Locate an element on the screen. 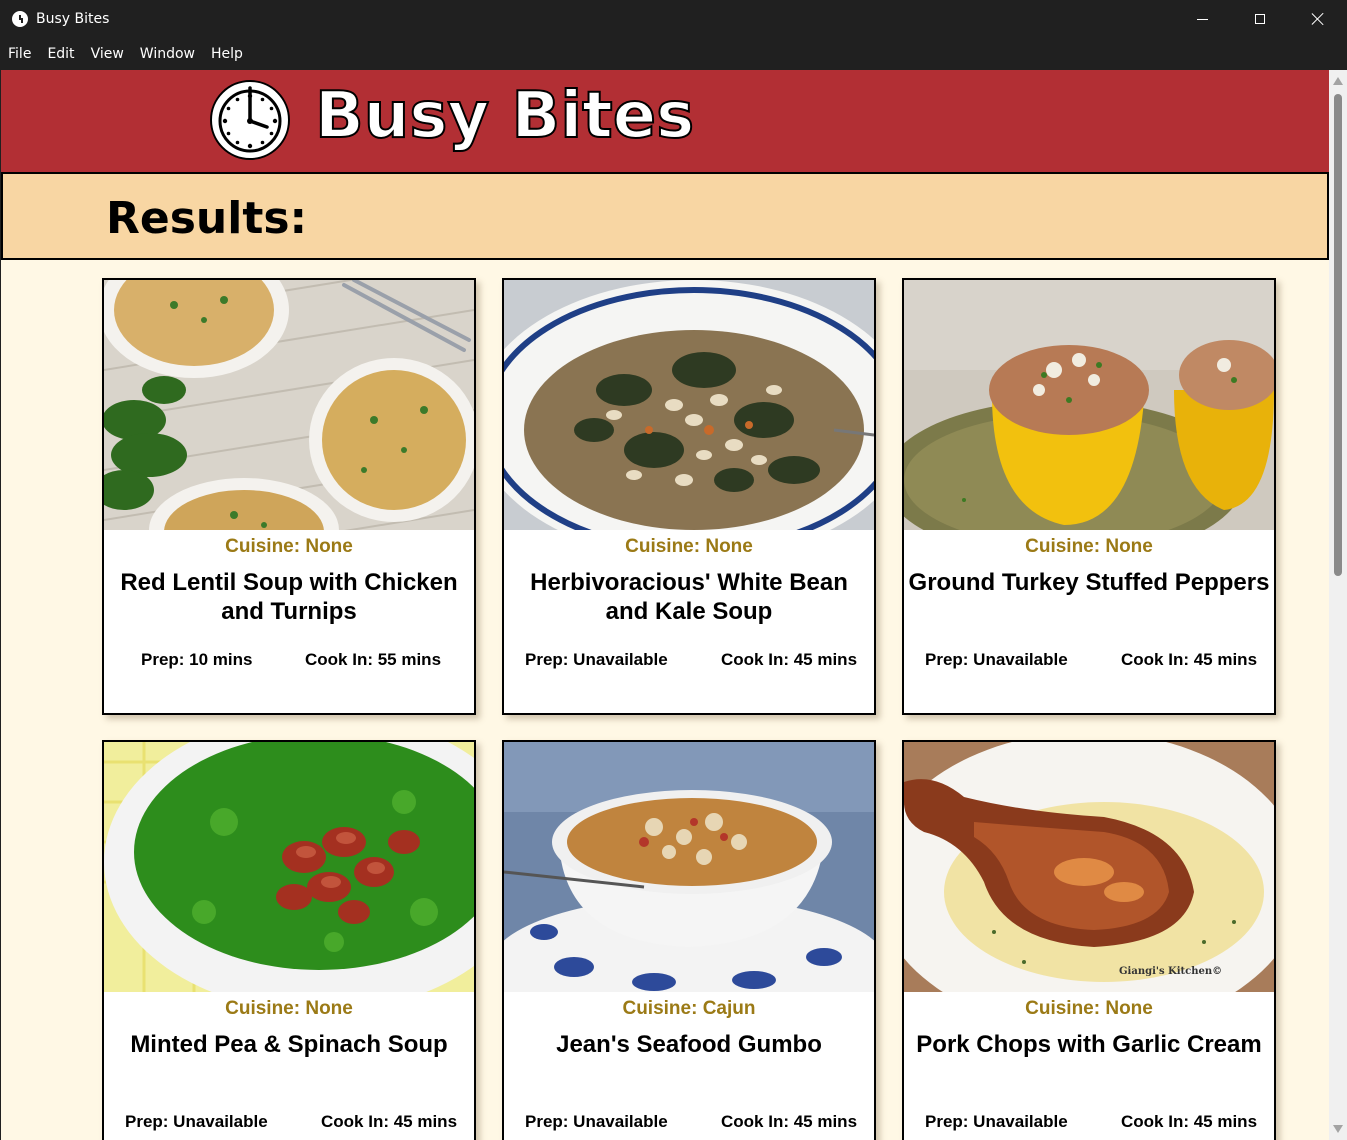 The image size is (1347, 1140). maximize-button is located at coordinates (1260, 19).